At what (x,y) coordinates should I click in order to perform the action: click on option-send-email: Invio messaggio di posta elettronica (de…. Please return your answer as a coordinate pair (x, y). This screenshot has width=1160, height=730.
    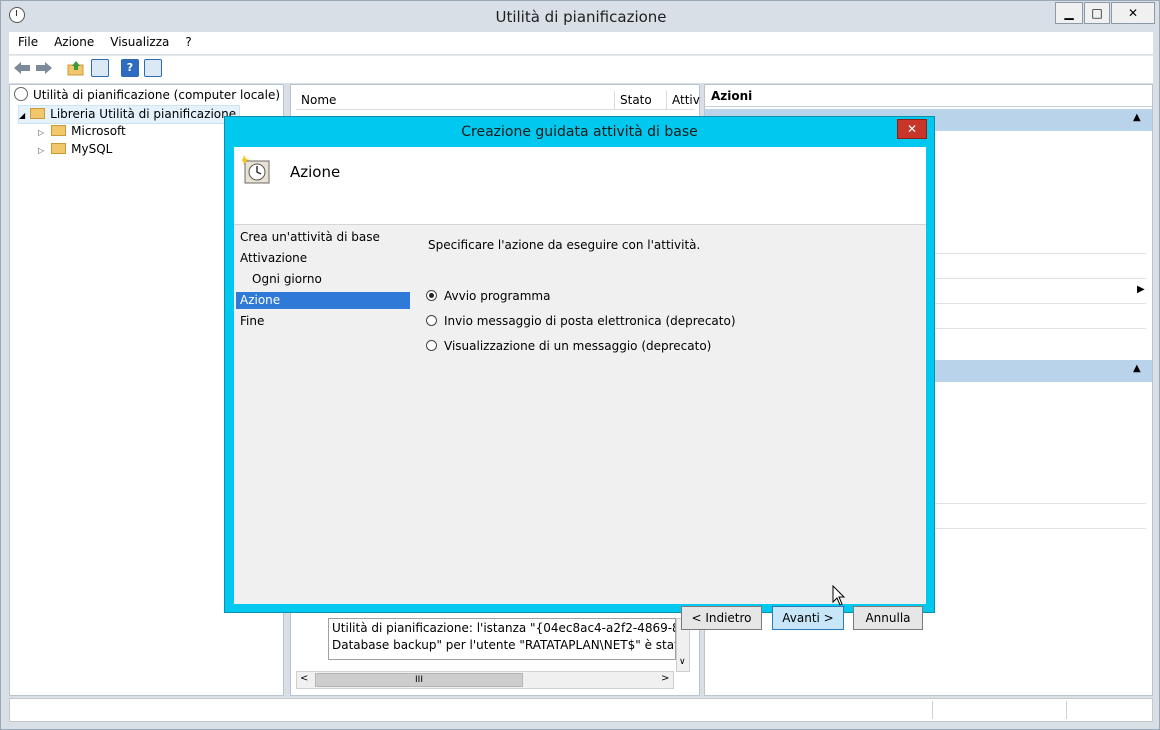
    Looking at the image, I should click on (581, 321).